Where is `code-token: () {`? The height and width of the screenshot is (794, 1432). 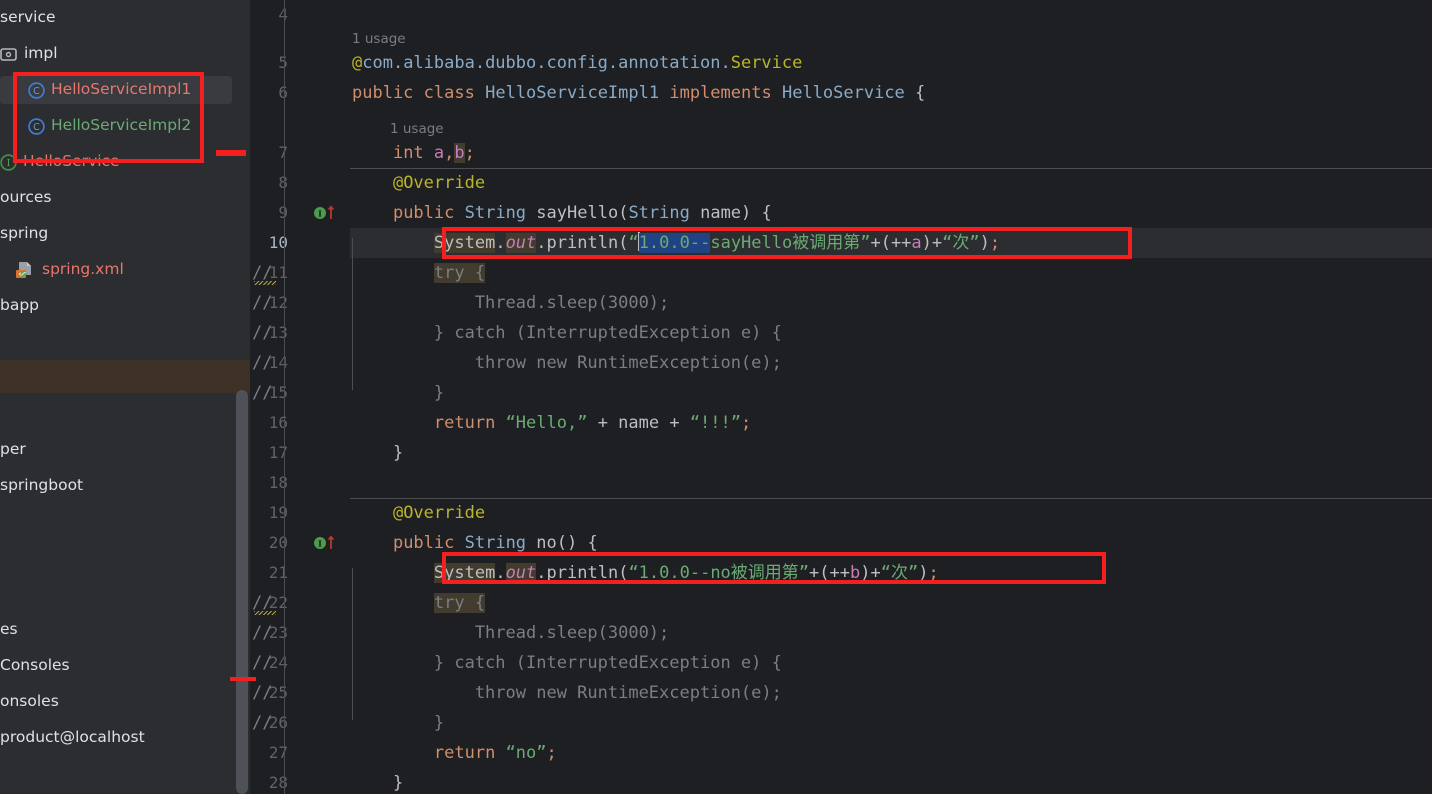 code-token: () { is located at coordinates (577, 543).